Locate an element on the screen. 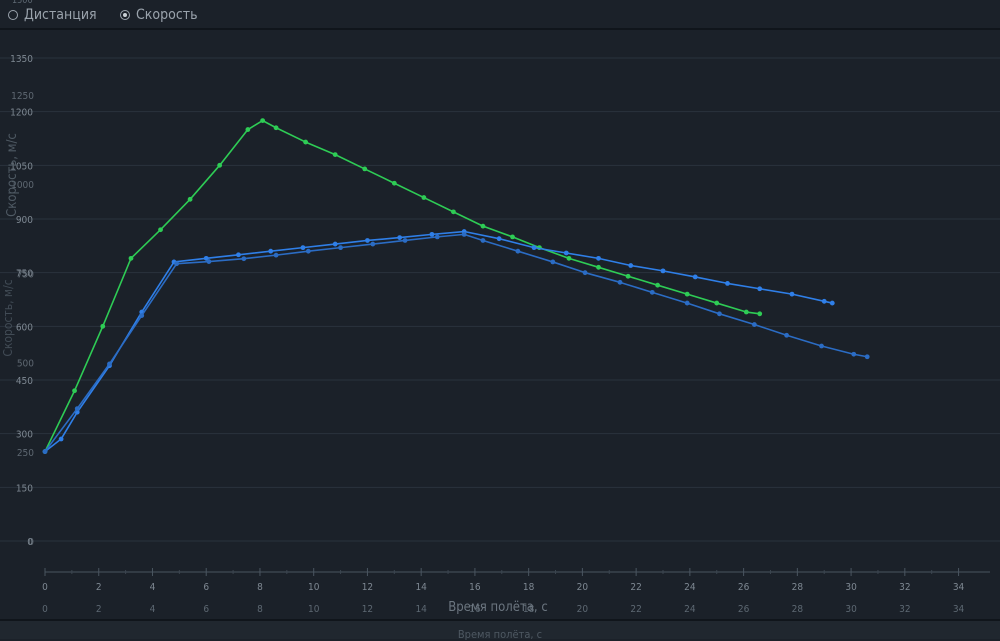 The height and width of the screenshot is (641, 1000). x-tick-label-ghost: 10 is located at coordinates (314, 609).